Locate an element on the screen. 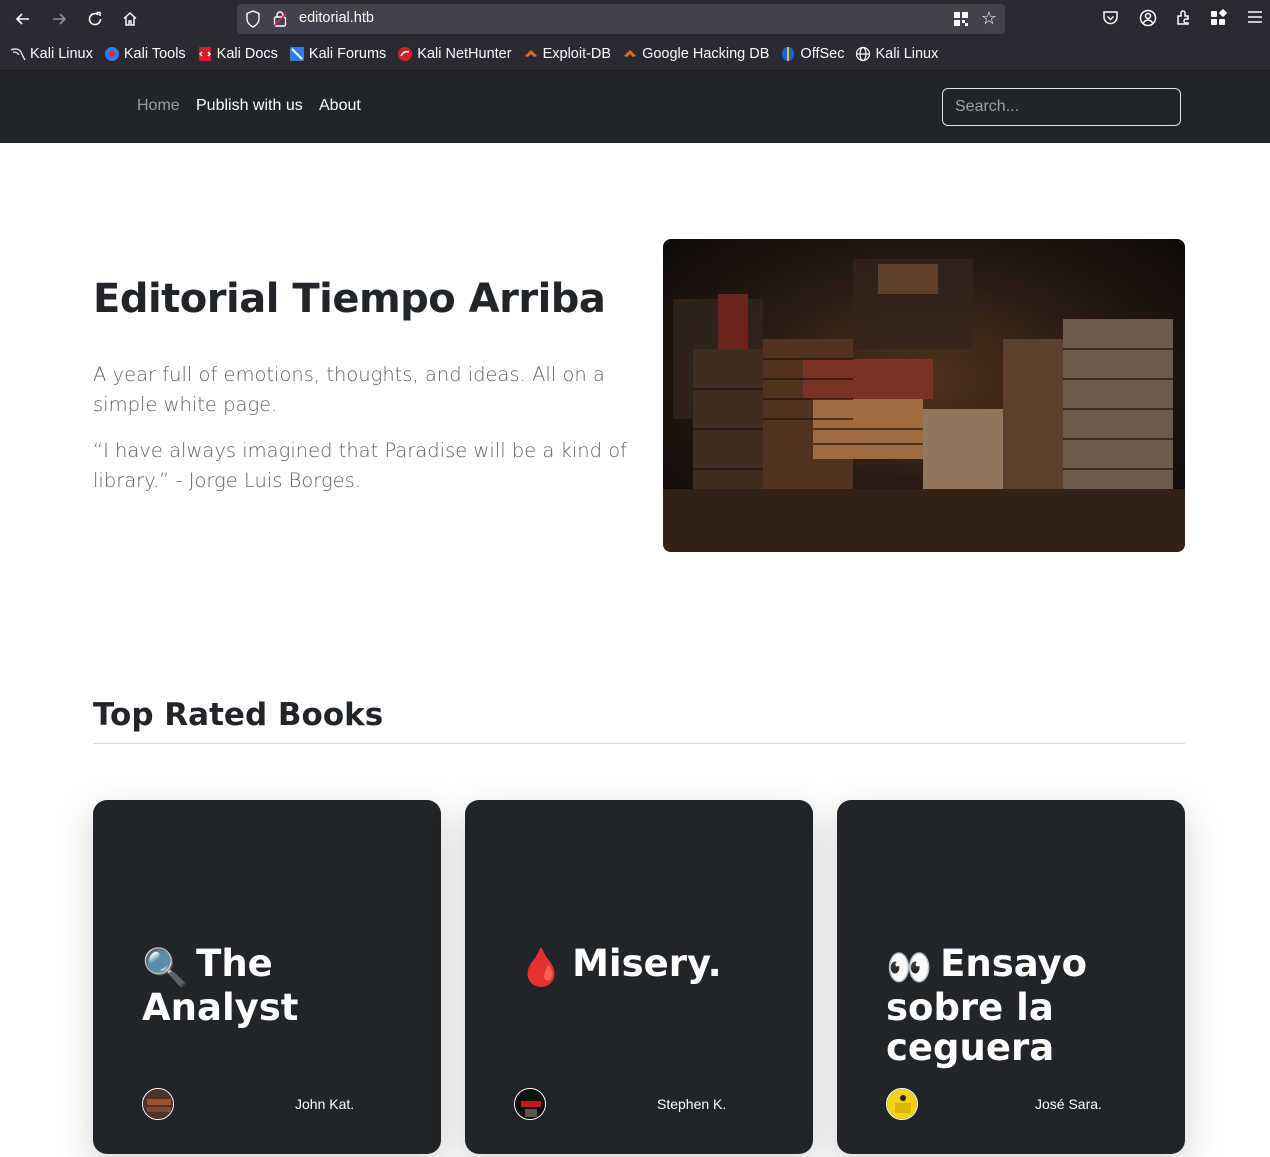  globe-icon is located at coordinates (863, 54).